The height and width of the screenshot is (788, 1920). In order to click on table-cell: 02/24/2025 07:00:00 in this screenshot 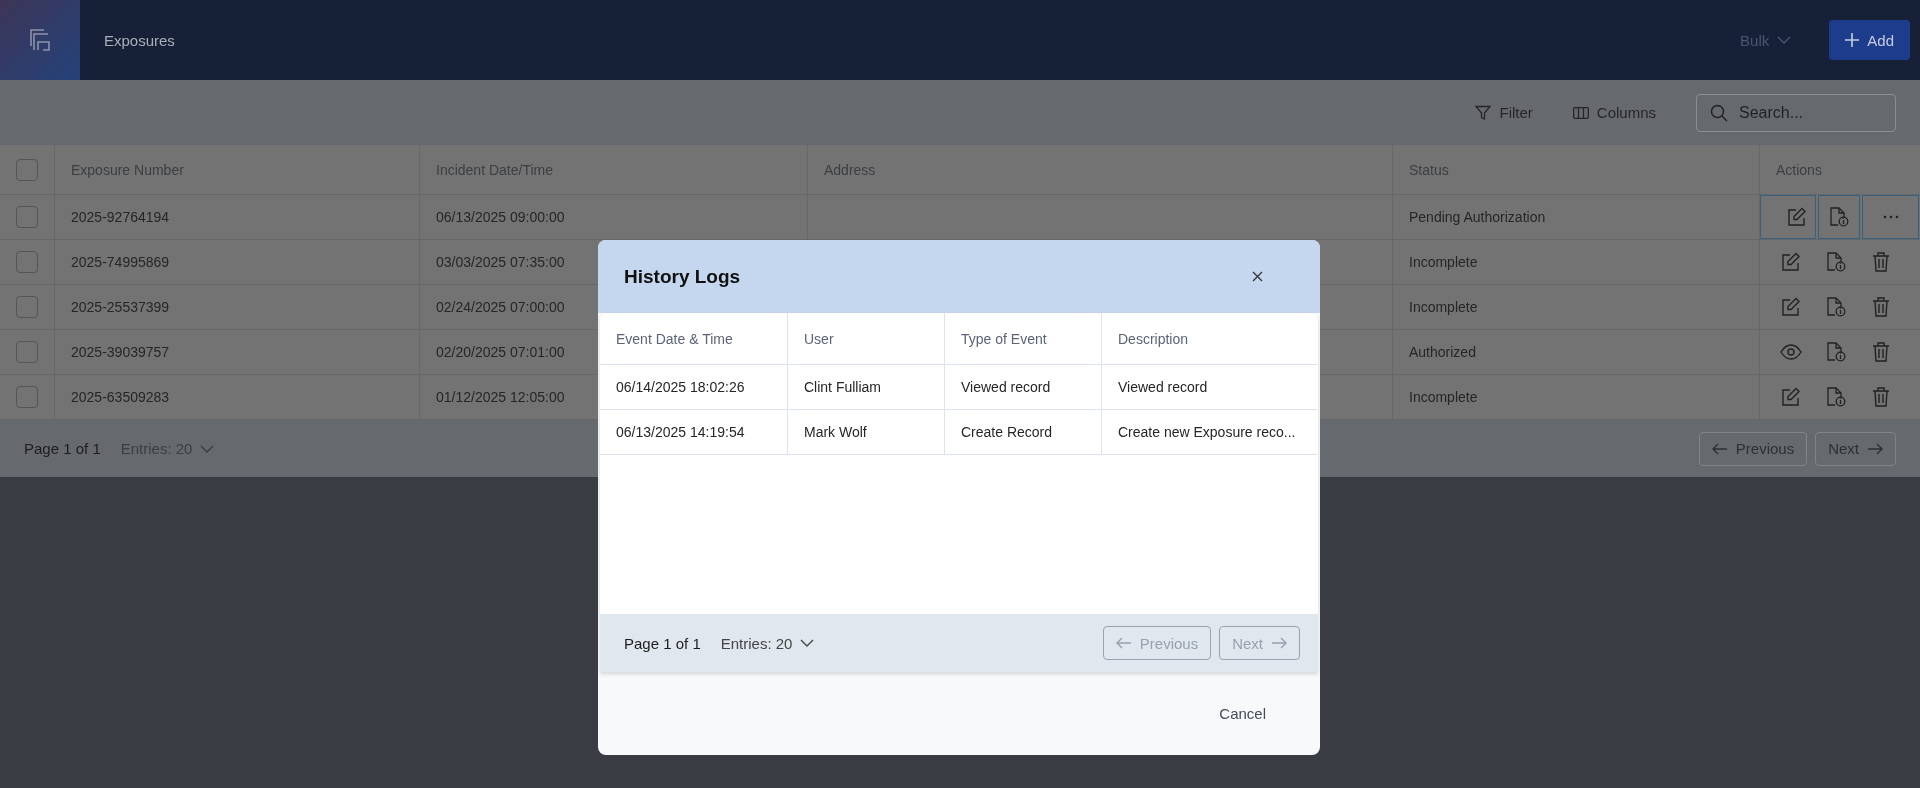, I will do `click(500, 307)`.